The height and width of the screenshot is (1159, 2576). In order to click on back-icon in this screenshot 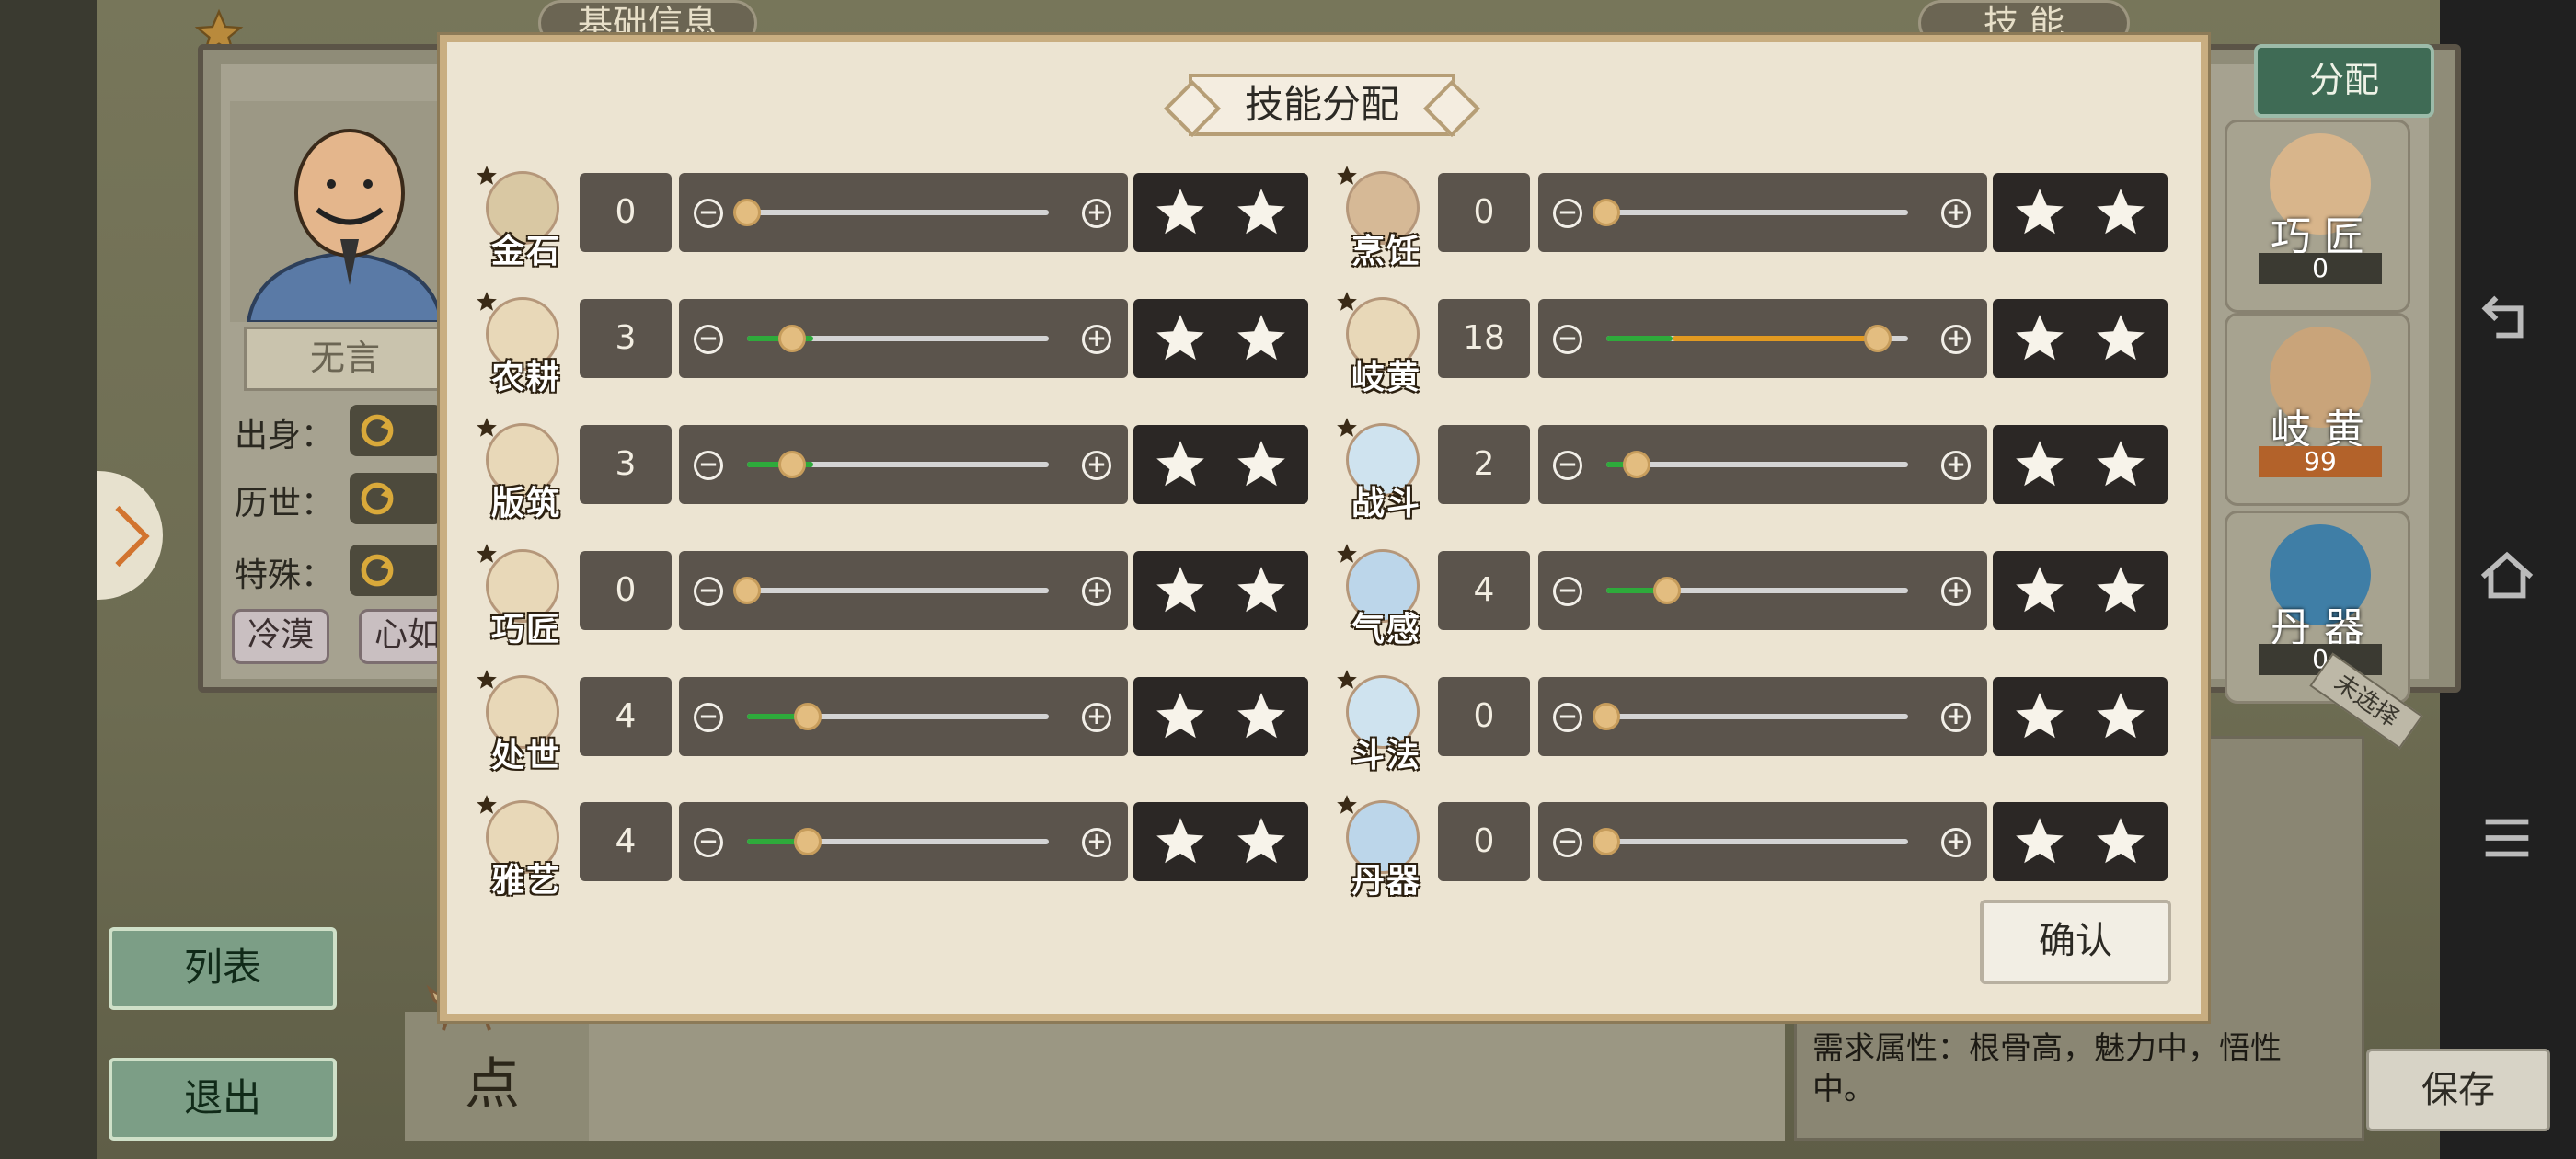, I will do `click(2507, 319)`.